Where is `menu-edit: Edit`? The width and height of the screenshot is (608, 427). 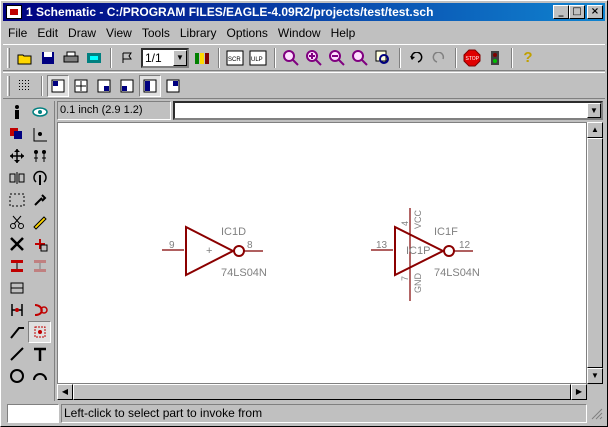
menu-edit: Edit is located at coordinates (47, 33).